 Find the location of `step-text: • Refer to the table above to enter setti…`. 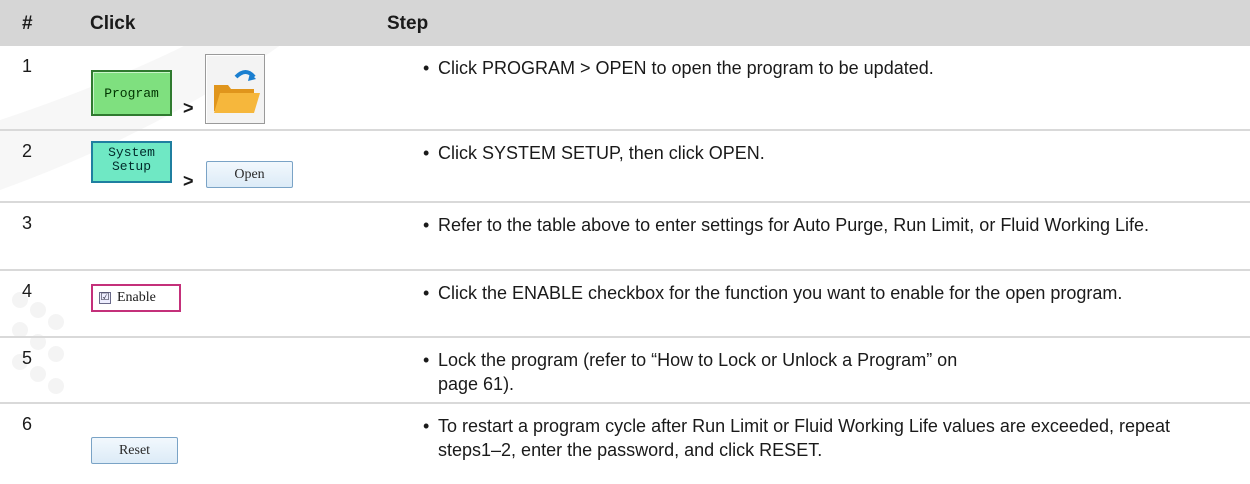

step-text: • Refer to the table above to enter setti… is located at coordinates (786, 225).